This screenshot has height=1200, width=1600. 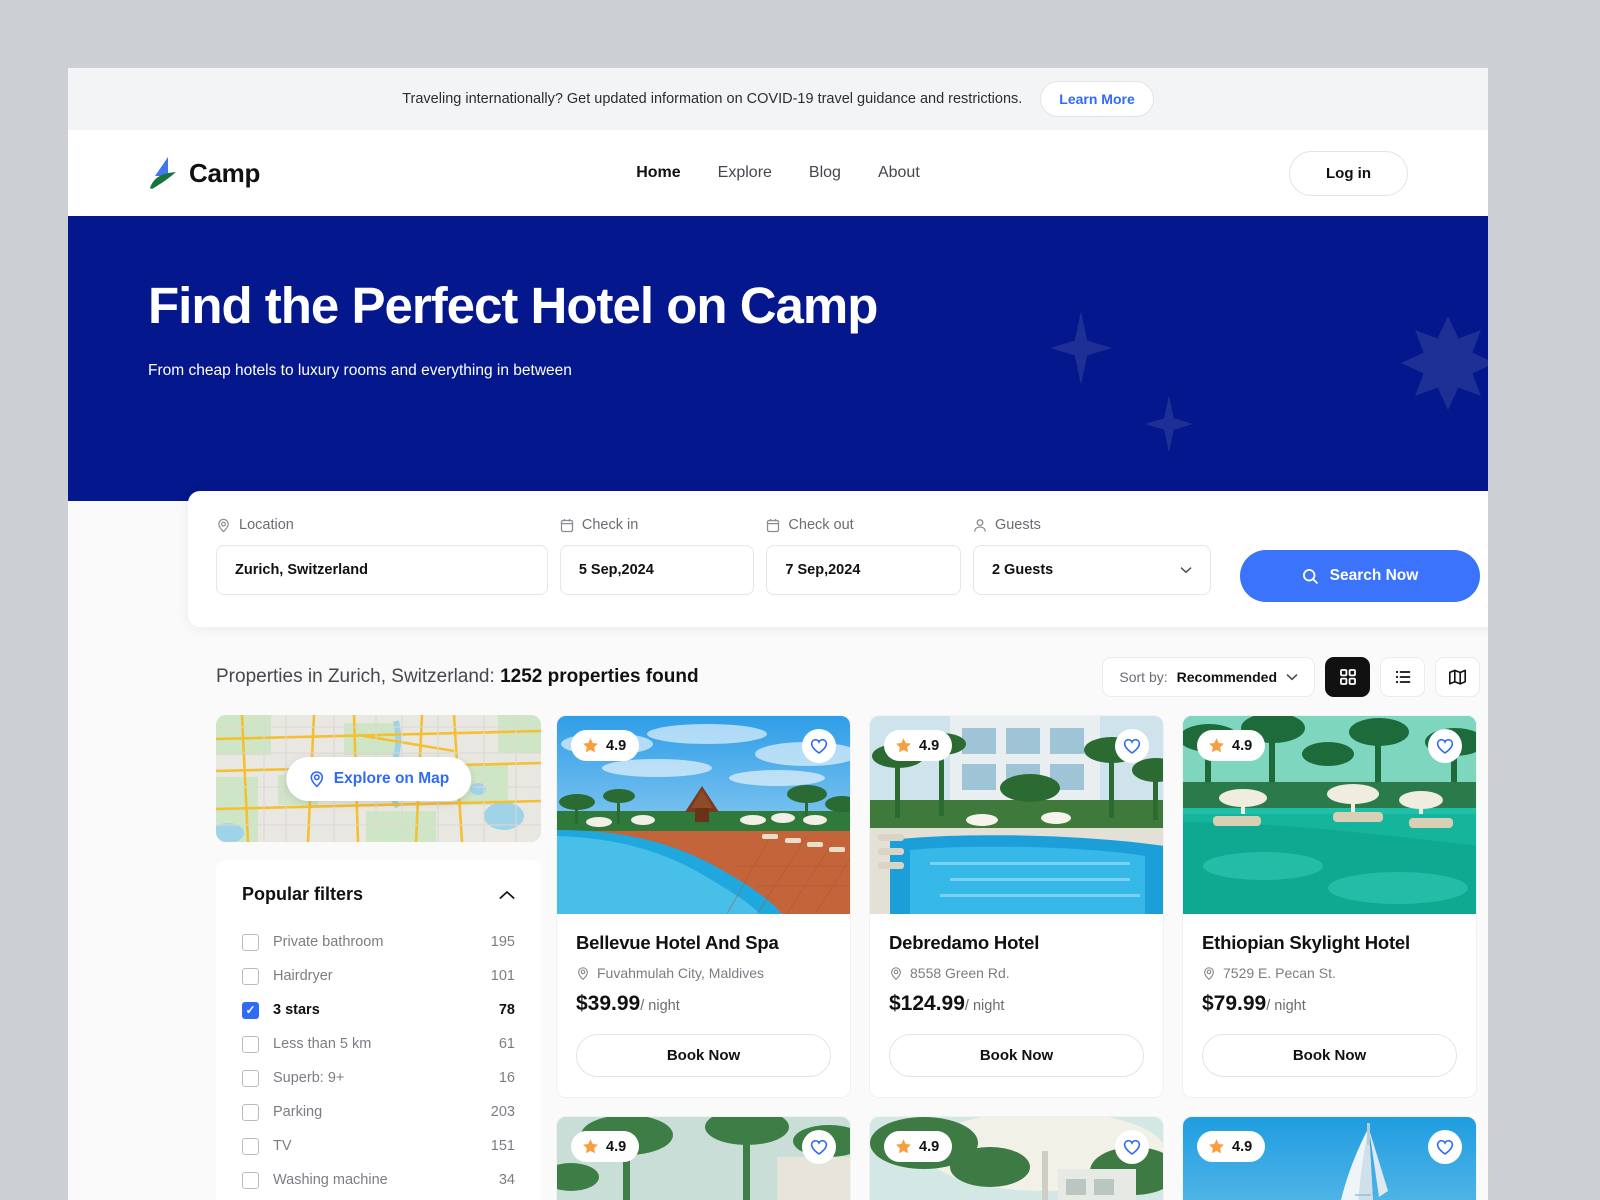 I want to click on map-thumbnail: Explore on Map, so click(x=378, y=778).